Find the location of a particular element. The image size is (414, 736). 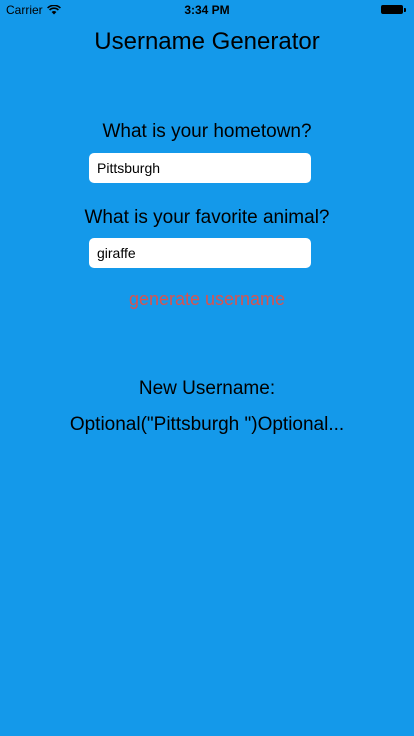

animal-label: What is your favorite animal? is located at coordinates (207, 217).